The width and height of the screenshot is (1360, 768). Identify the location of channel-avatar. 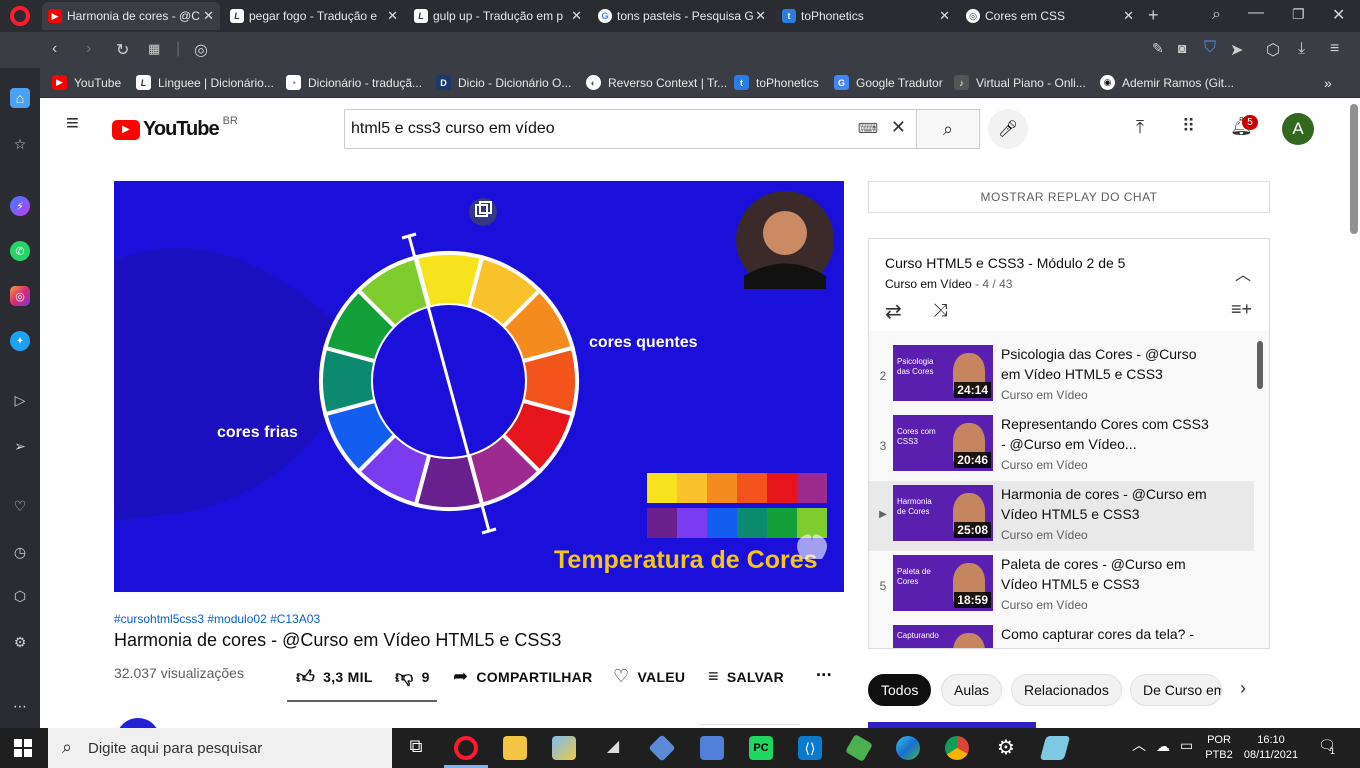
(138, 723).